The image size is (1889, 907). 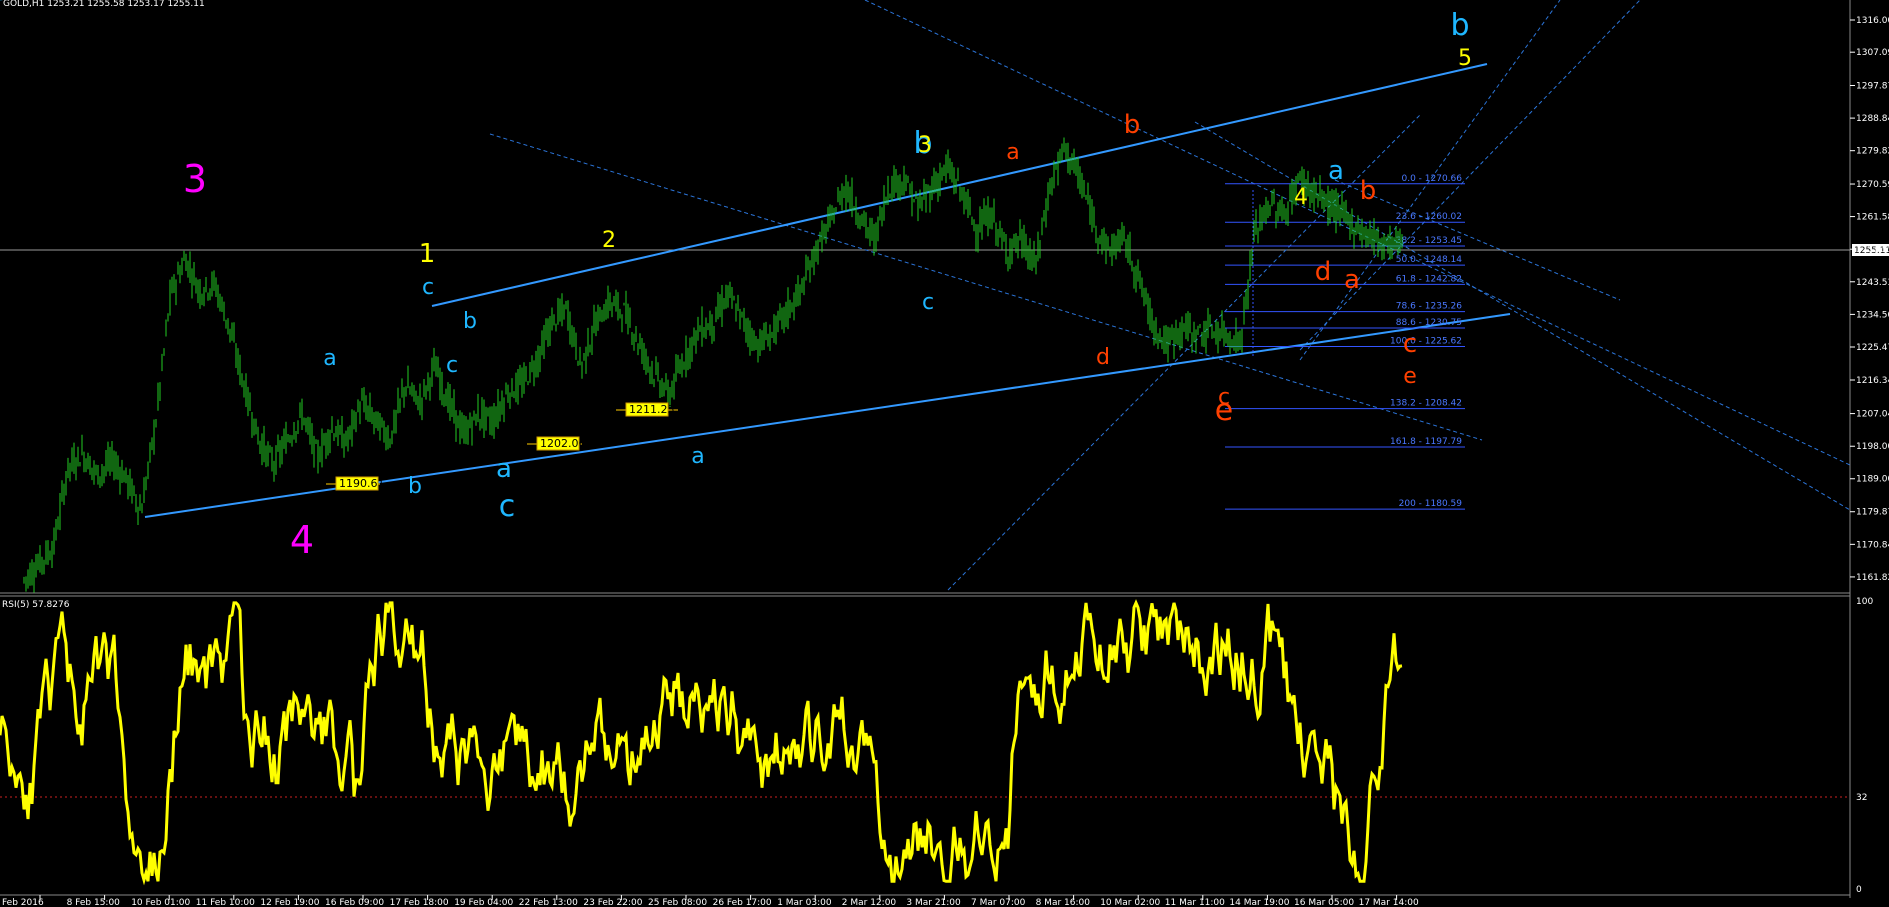 What do you see at coordinates (1426, 341) in the screenshot?
I see `fib-level-label: 100.0 - 1225.62` at bounding box center [1426, 341].